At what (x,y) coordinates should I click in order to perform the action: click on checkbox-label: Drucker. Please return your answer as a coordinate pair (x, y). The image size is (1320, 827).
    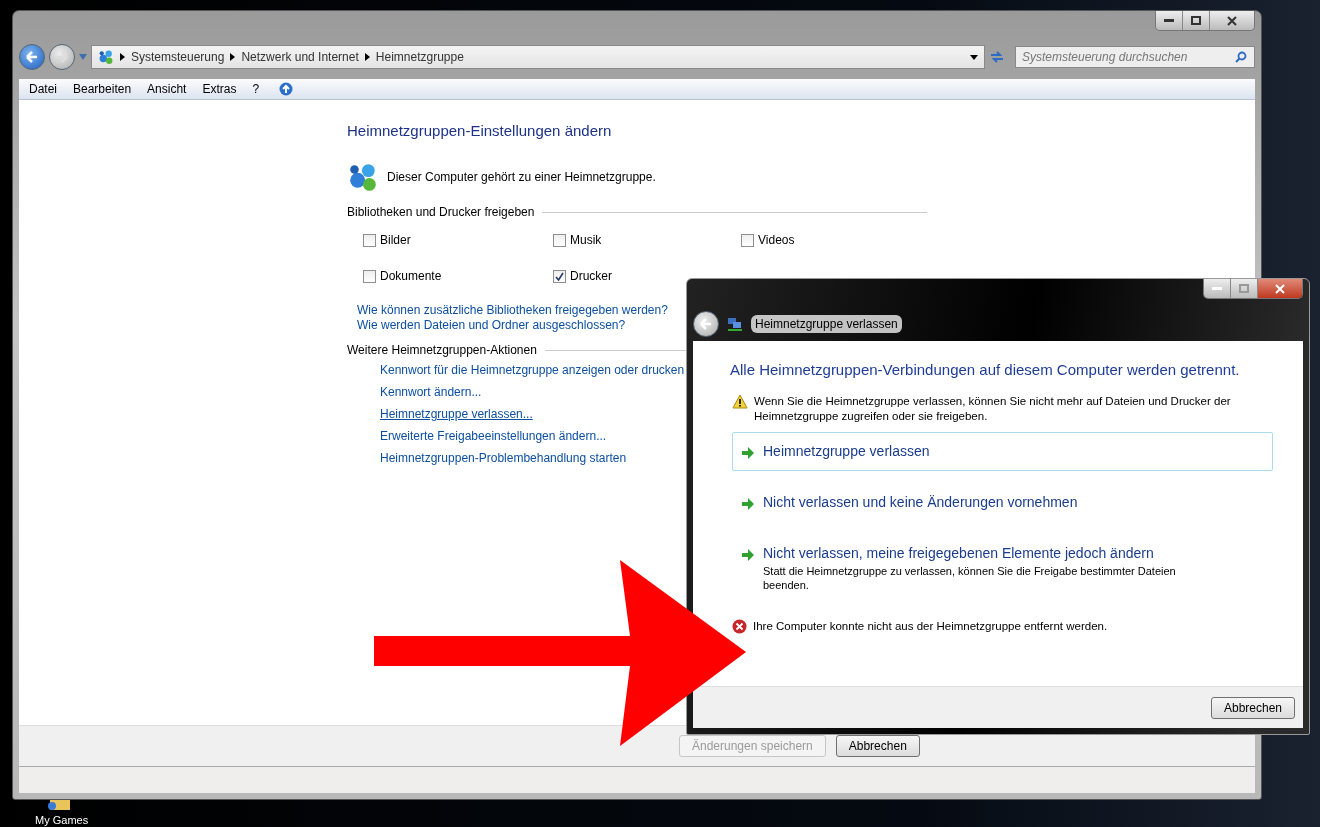
    Looking at the image, I should click on (591, 276).